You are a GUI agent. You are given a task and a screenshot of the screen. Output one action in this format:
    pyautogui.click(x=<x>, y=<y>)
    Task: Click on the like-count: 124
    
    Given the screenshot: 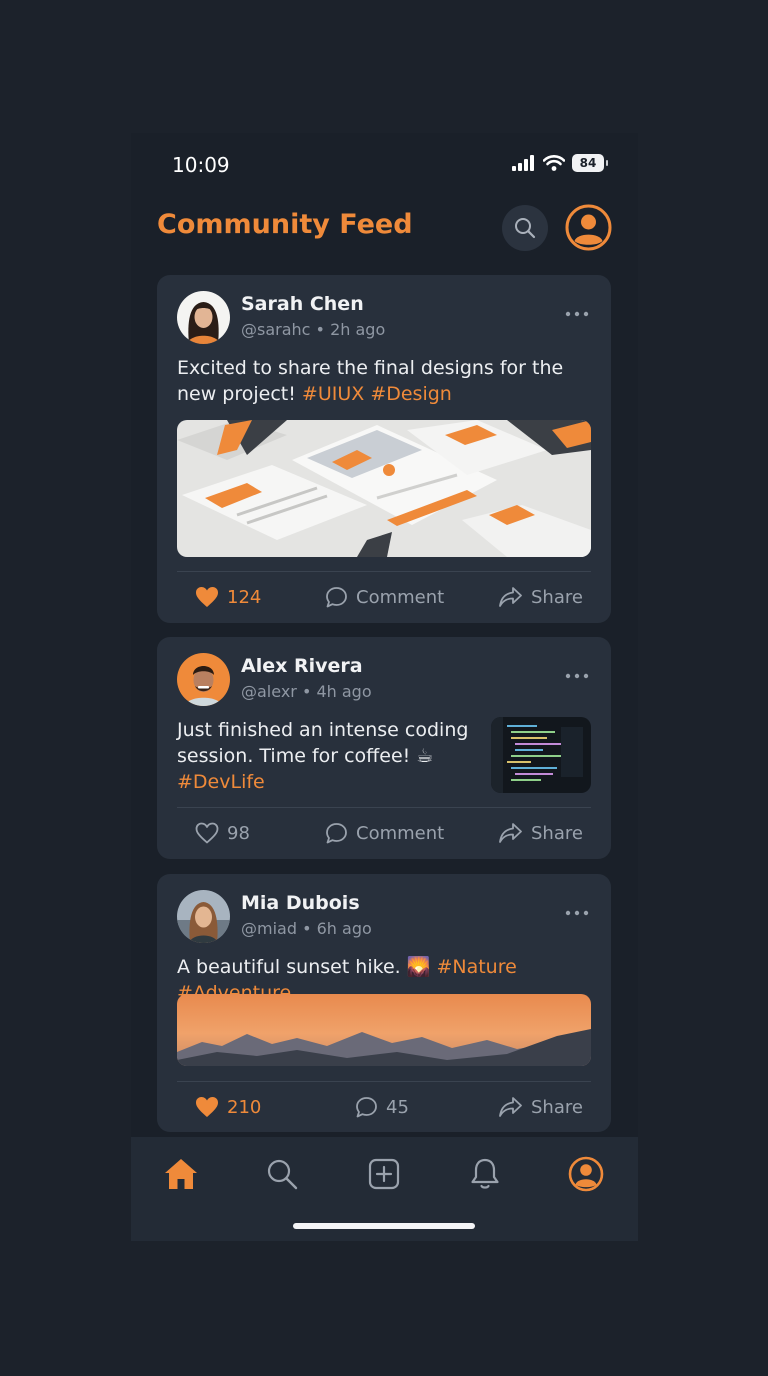 What is the action you would take?
    pyautogui.click(x=244, y=597)
    